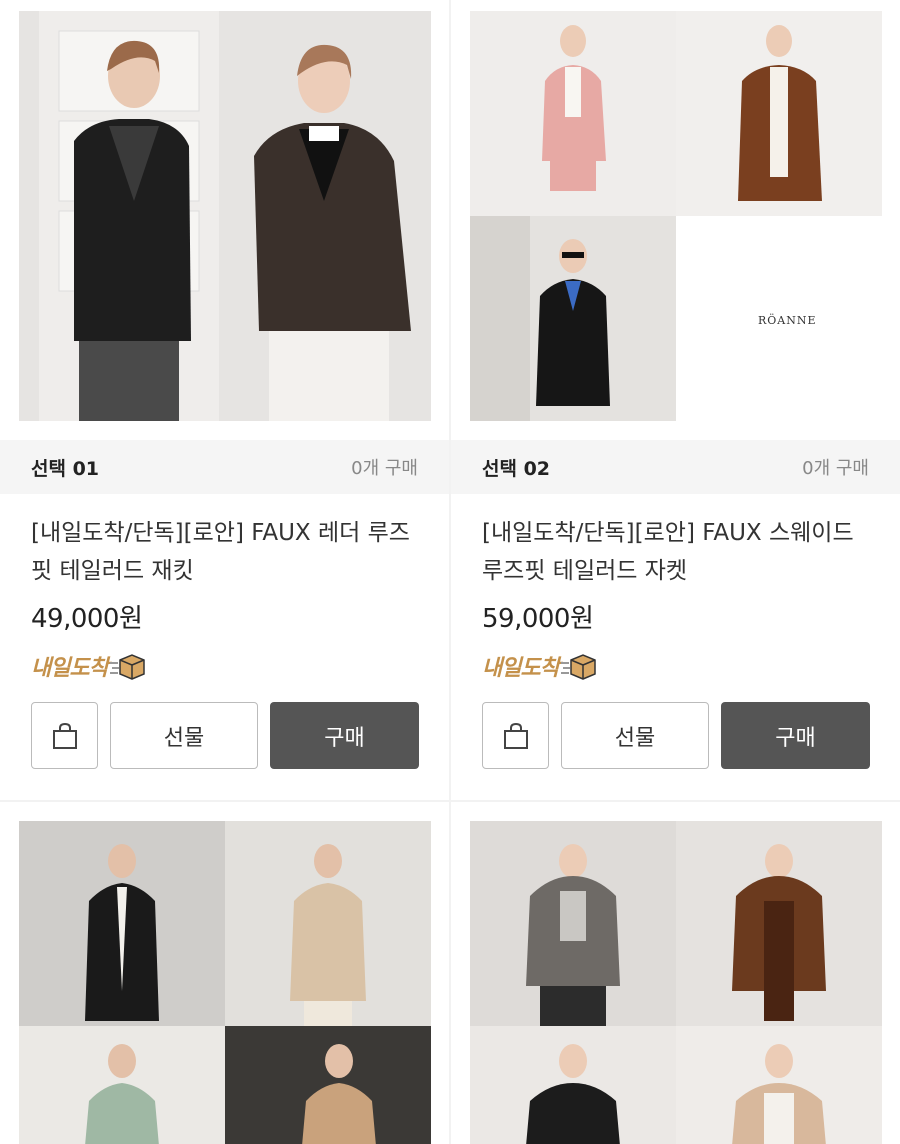  What do you see at coordinates (679, 552) in the screenshot?
I see `product-name: [내일도착/단독][로안] FAUX 스웨이드 루즈핏 테일러드 자켓` at bounding box center [679, 552].